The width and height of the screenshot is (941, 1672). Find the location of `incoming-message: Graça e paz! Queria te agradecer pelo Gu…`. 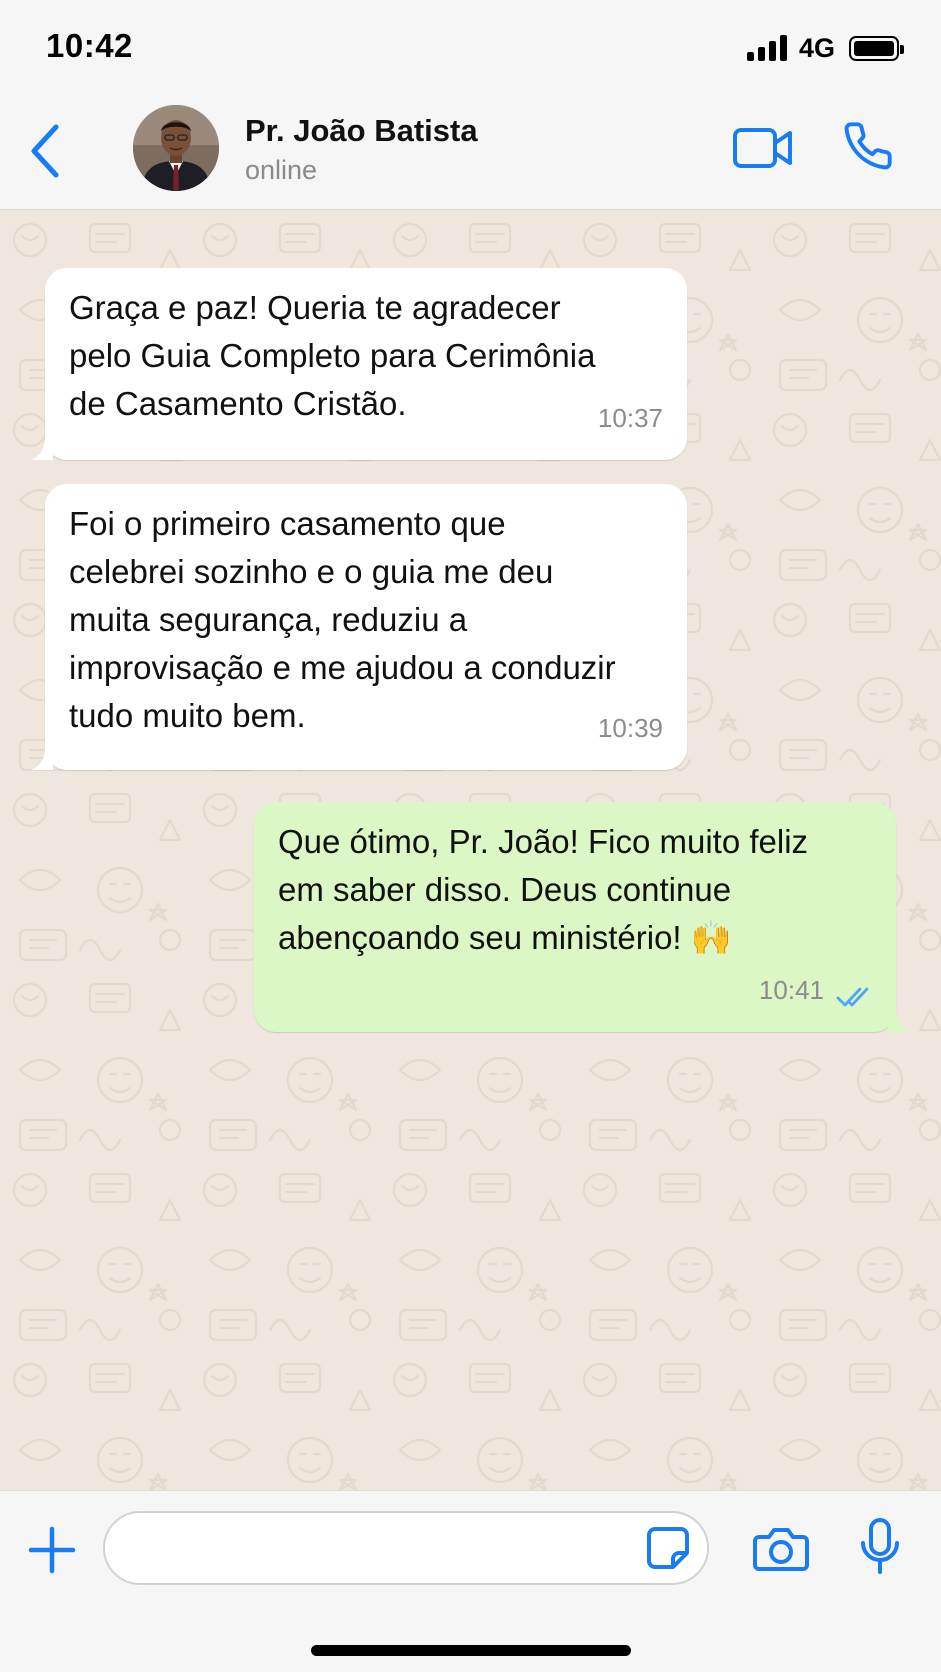

incoming-message: Graça e paz! Queria te agradecer pelo Gu… is located at coordinates (359, 364).